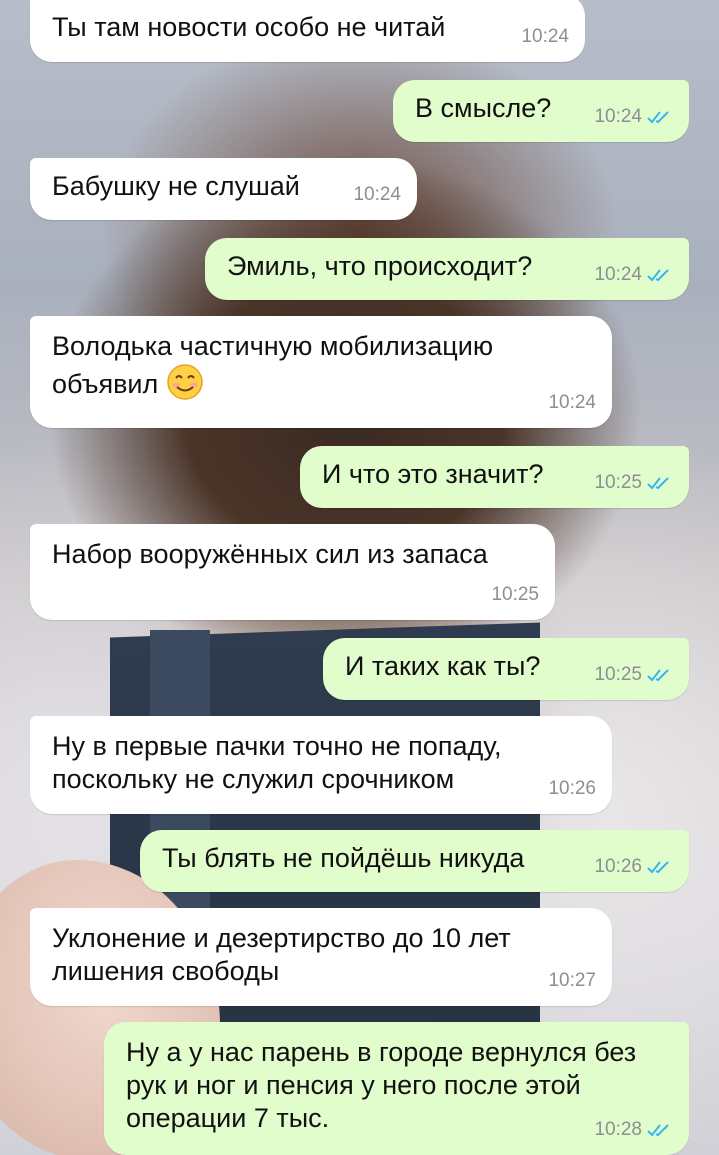 The width and height of the screenshot is (719, 1155). I want to click on message-text: И таких как ты?, so click(443, 666).